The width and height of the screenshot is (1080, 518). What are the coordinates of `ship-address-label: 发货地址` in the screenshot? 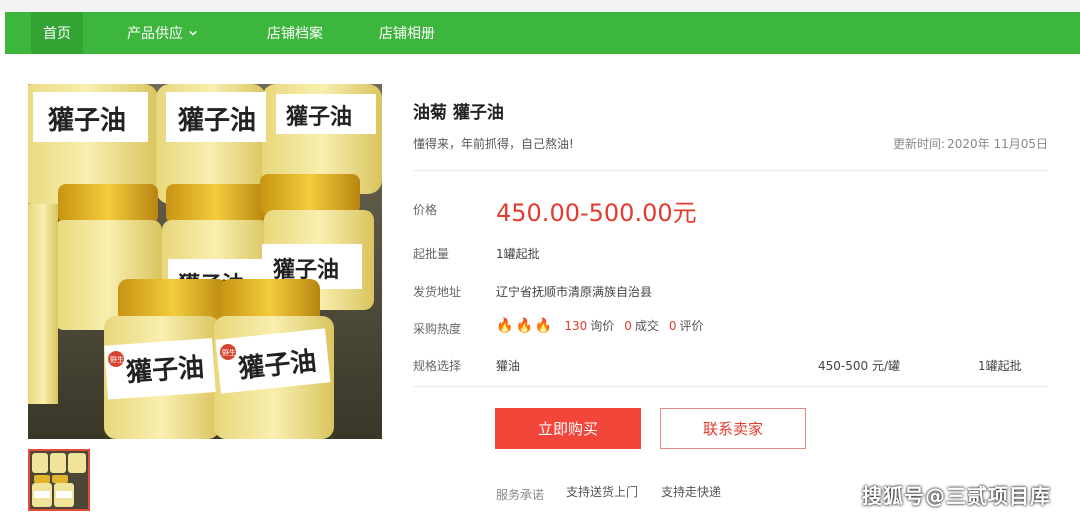 It's located at (437, 292).